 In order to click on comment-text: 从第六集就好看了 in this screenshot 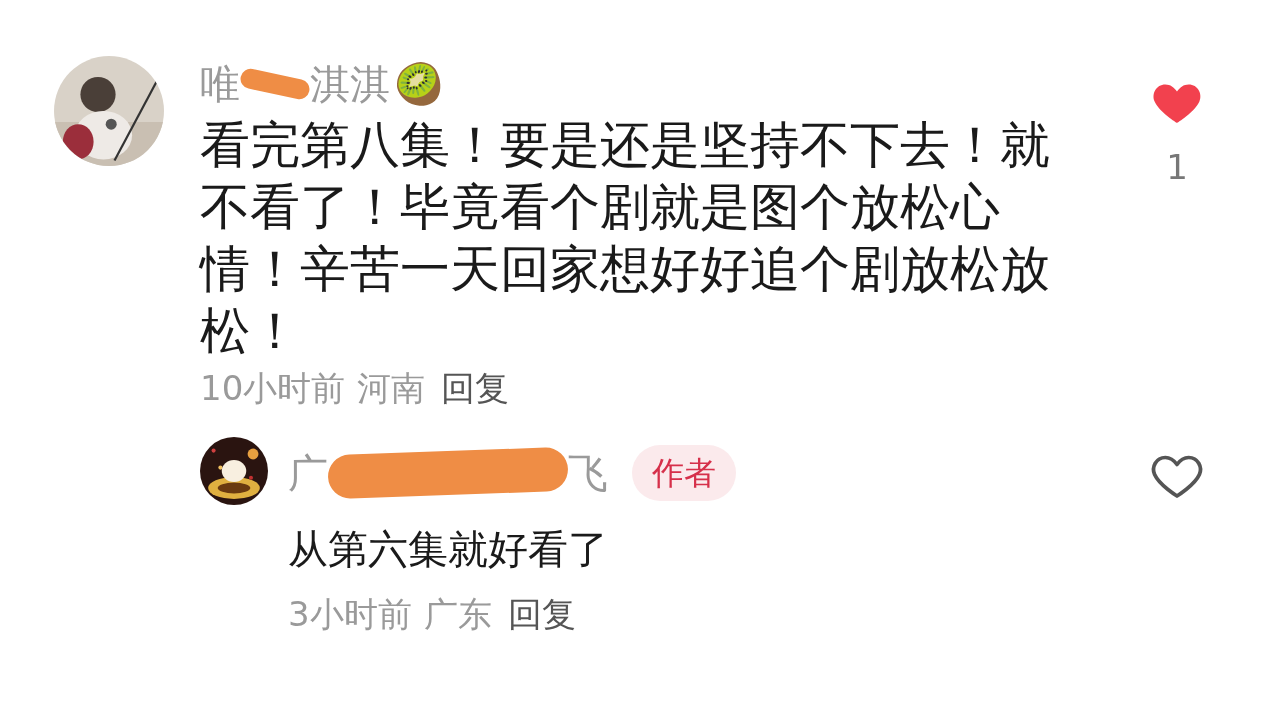, I will do `click(448, 549)`.